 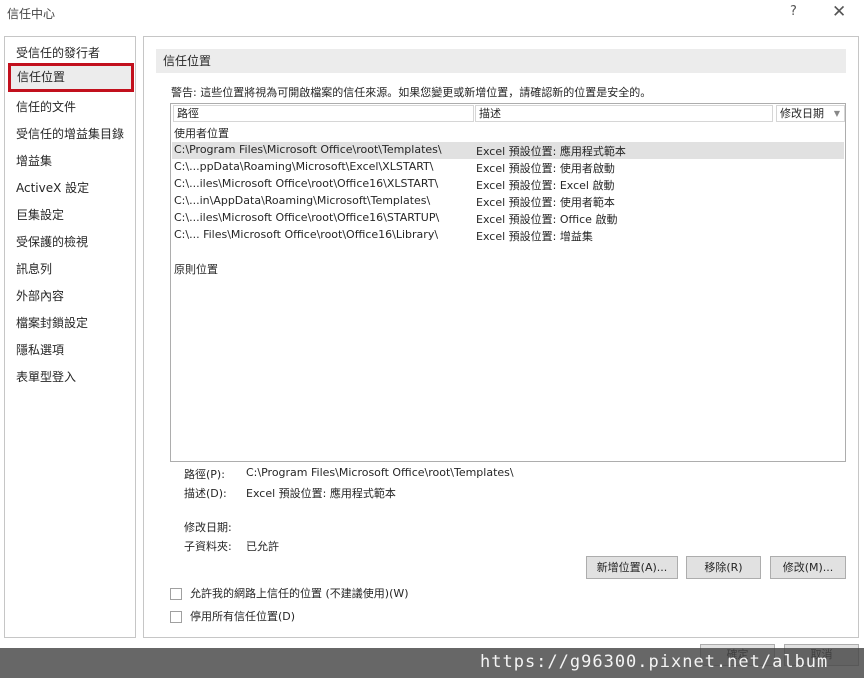 What do you see at coordinates (31, 14) in the screenshot?
I see `window-title: 信任中心` at bounding box center [31, 14].